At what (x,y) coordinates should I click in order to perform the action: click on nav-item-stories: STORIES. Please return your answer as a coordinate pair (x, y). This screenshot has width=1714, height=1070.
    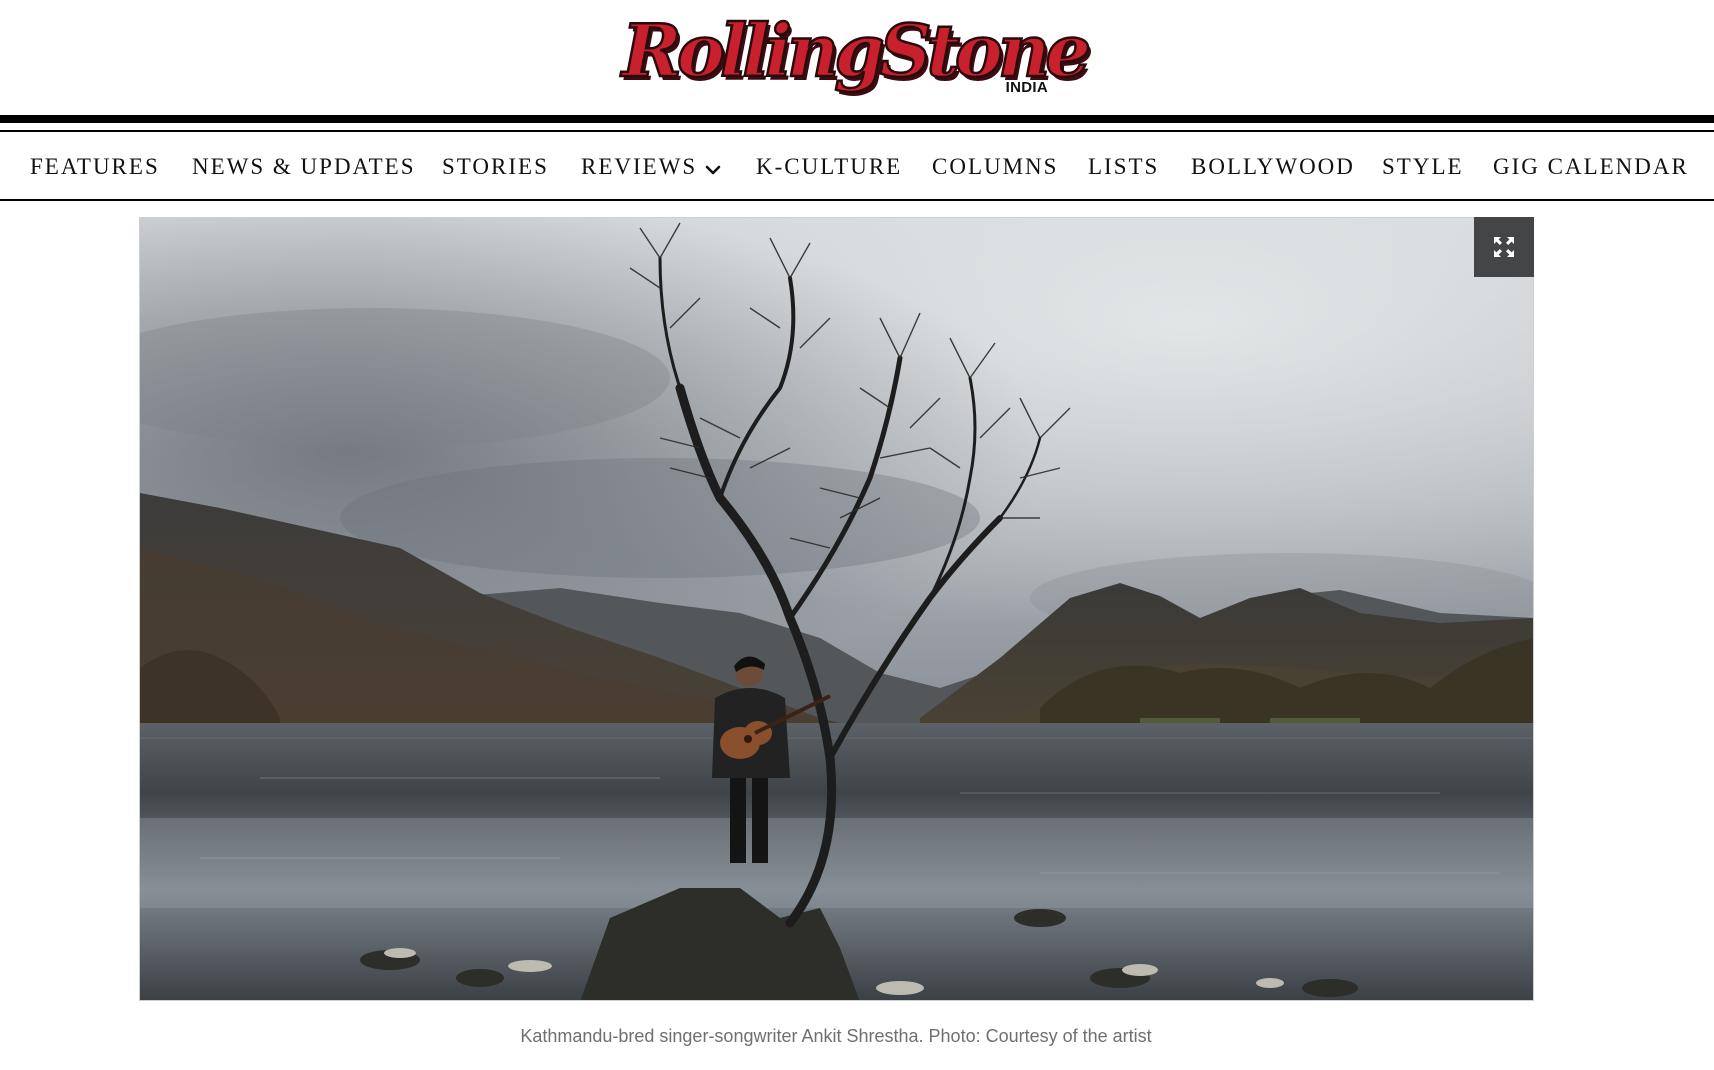
    Looking at the image, I should click on (495, 167).